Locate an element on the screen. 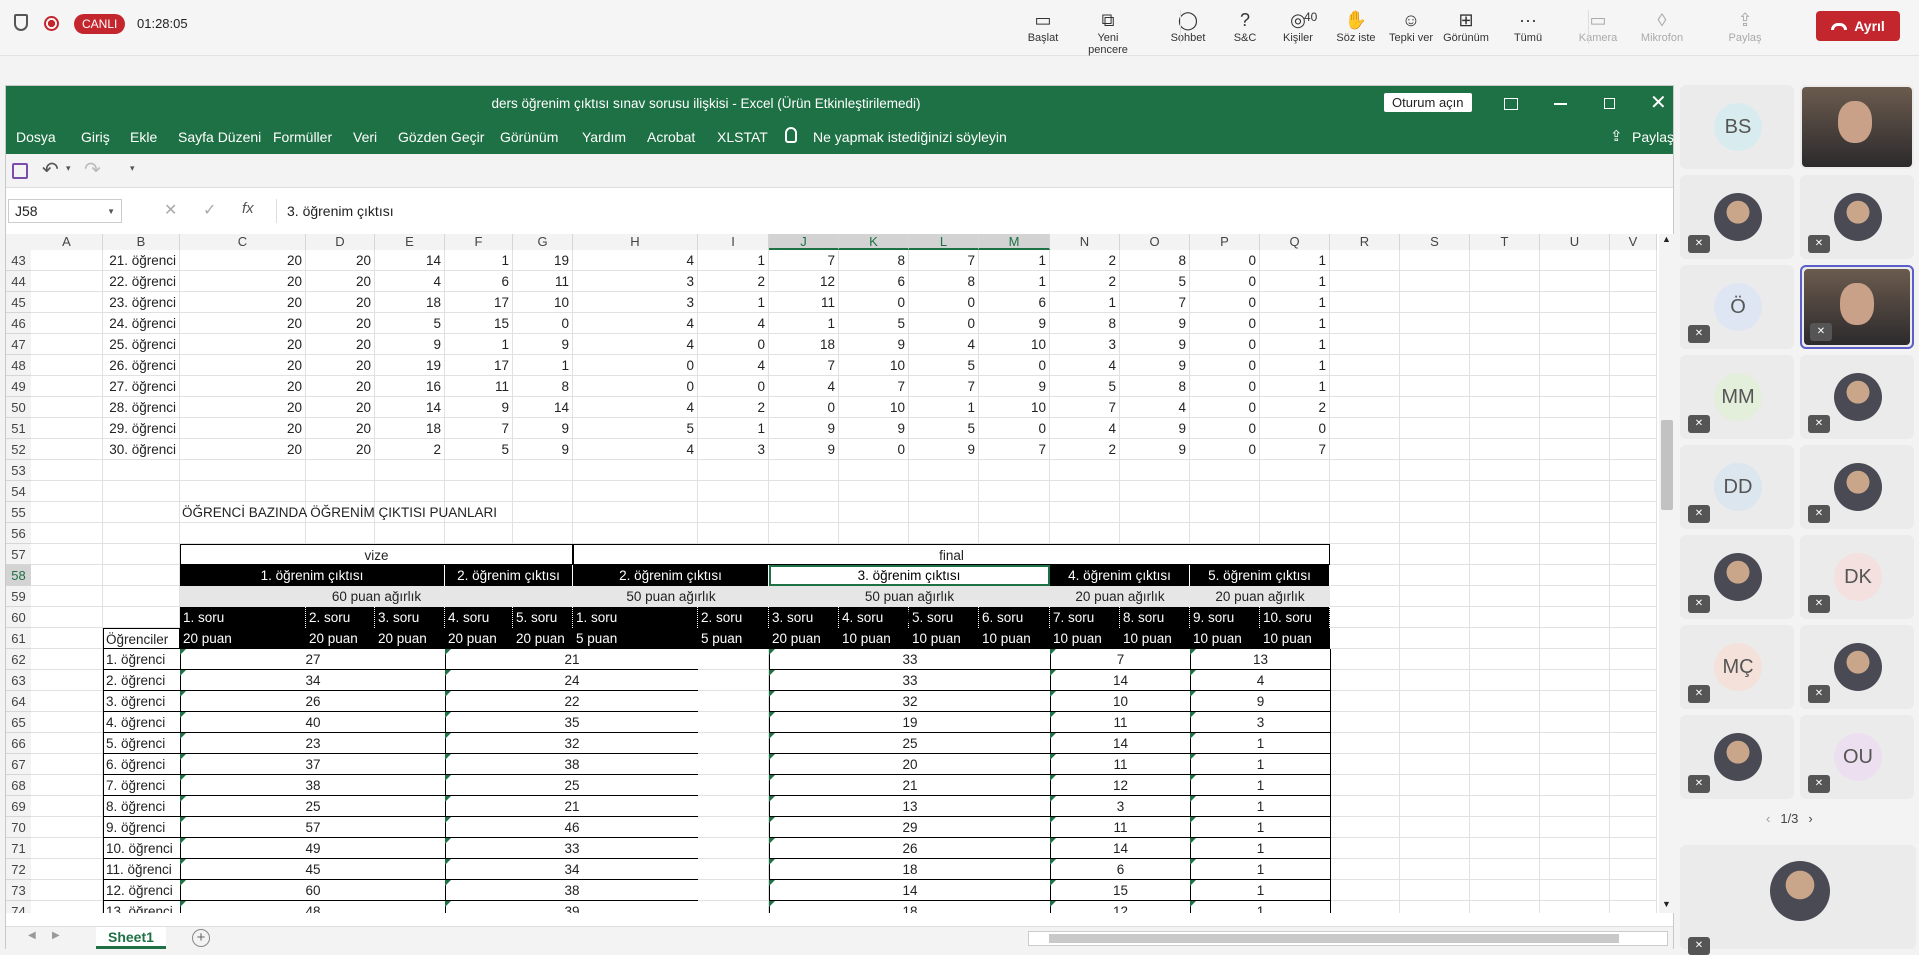 This screenshot has width=1919, height=955. score-cell: 16 is located at coordinates (410, 386).